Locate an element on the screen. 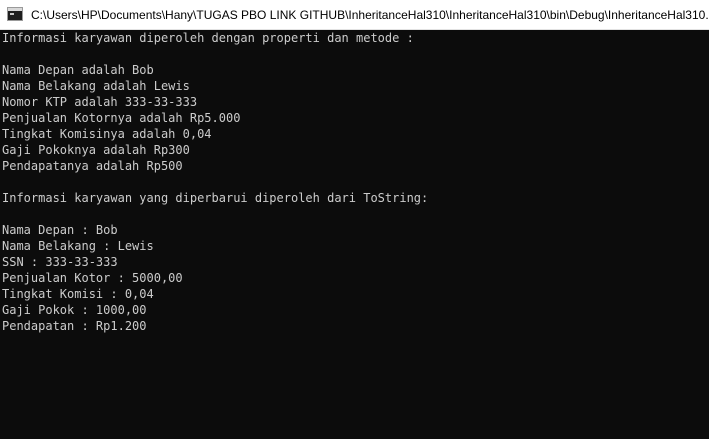  console-line-last-name: Nama Belakang : Lewis is located at coordinates (78, 246).